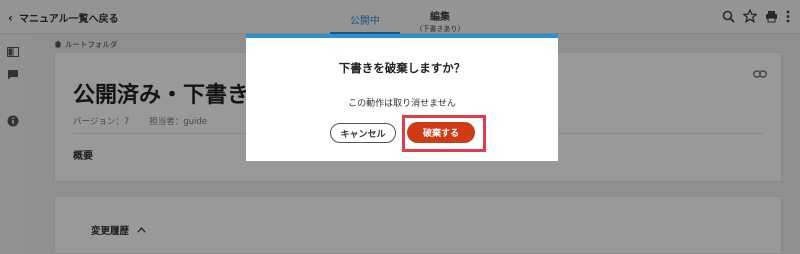 This screenshot has width=800, height=254. What do you see at coordinates (363, 133) in the screenshot?
I see `cancel-button: キャンセル` at bounding box center [363, 133].